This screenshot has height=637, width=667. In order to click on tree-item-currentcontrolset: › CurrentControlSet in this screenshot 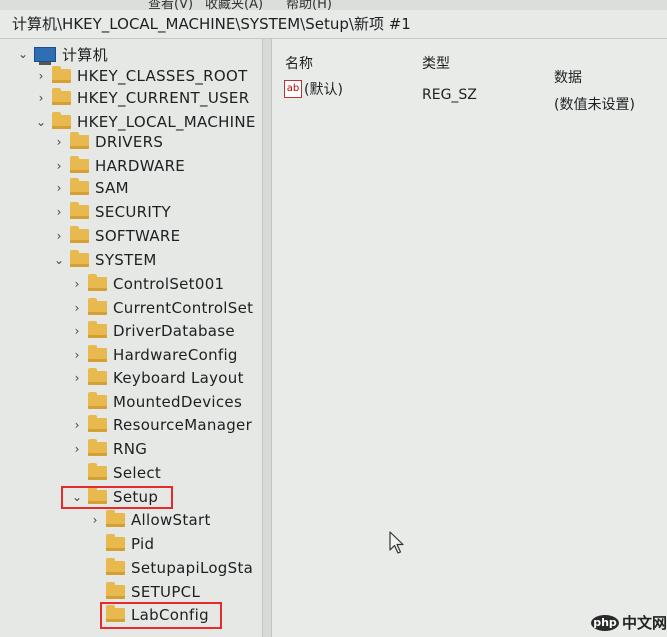, I will do `click(161, 308)`.